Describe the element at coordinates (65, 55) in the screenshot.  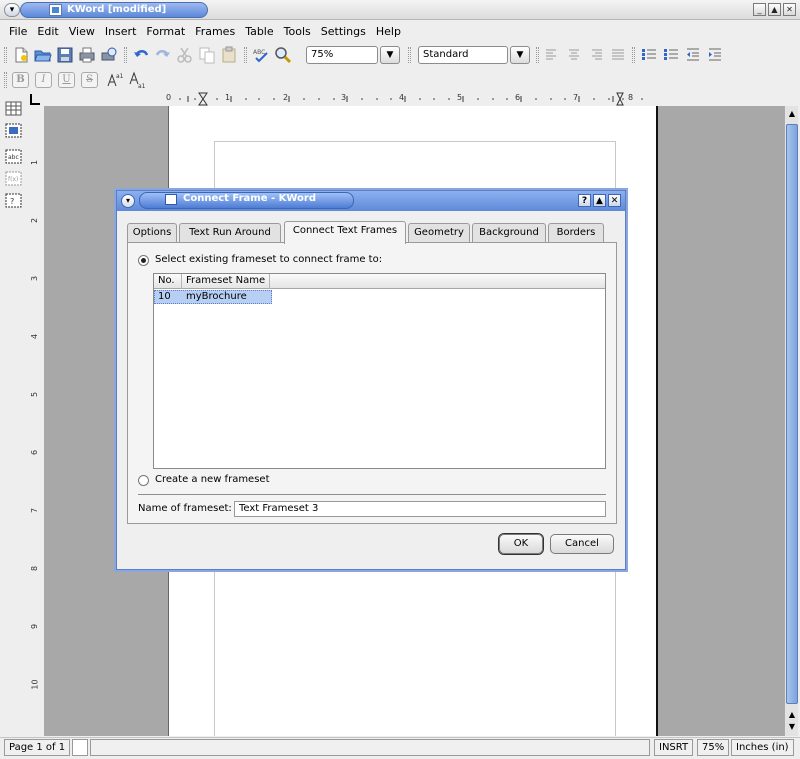
I see `save-icon` at that location.